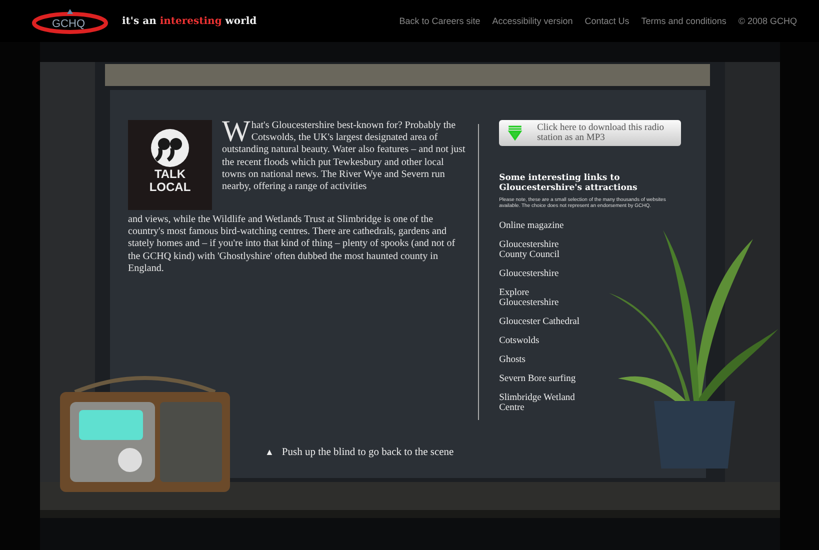  Describe the element at coordinates (590, 133) in the screenshot. I see `download-button: Click here to download this radio station as an MP3` at that location.